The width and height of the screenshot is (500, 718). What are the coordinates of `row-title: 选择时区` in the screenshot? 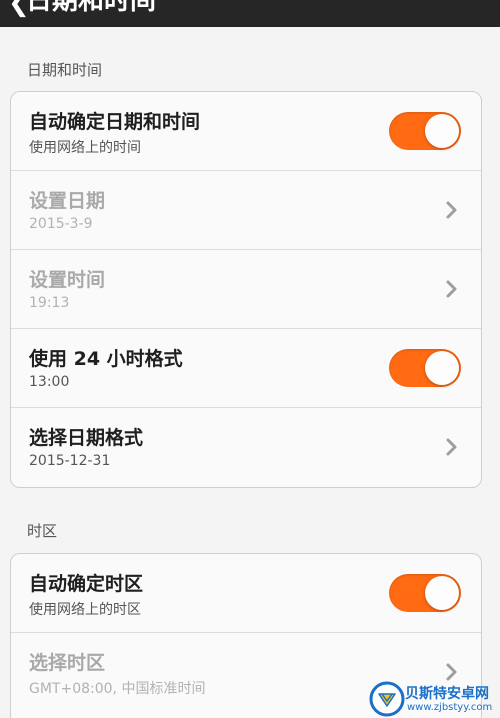 It's located at (67, 663).